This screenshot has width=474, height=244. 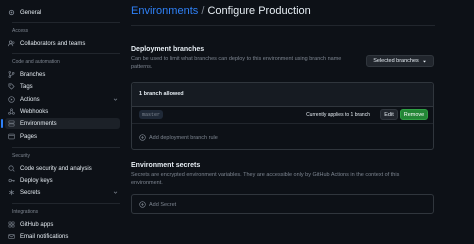 I want to click on section-heading-code: Code and automation, so click(x=36, y=62).